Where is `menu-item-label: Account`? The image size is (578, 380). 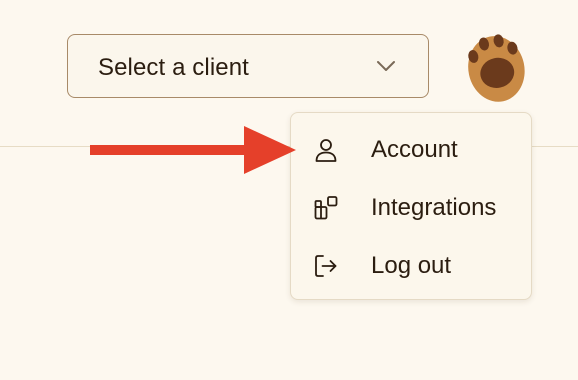 menu-item-label: Account is located at coordinates (414, 149).